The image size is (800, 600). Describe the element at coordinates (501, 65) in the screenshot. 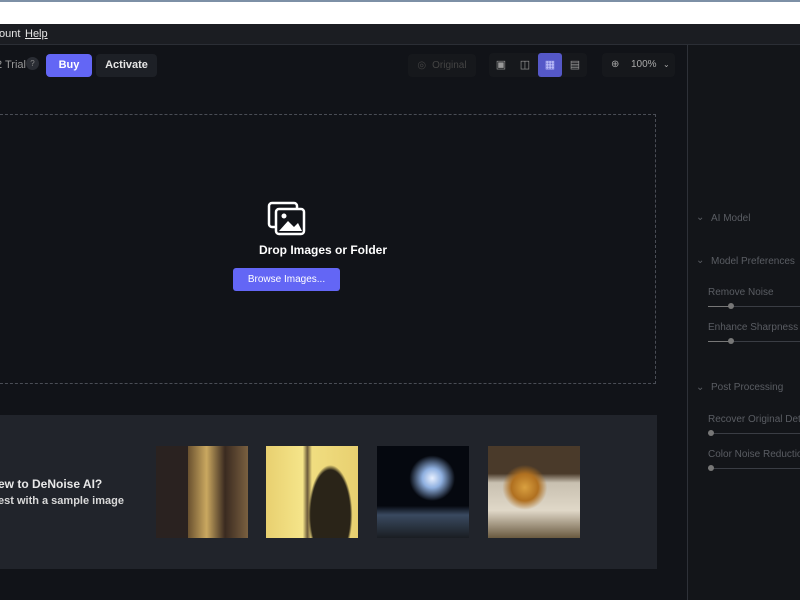

I see `view-single-button: ▣` at that location.